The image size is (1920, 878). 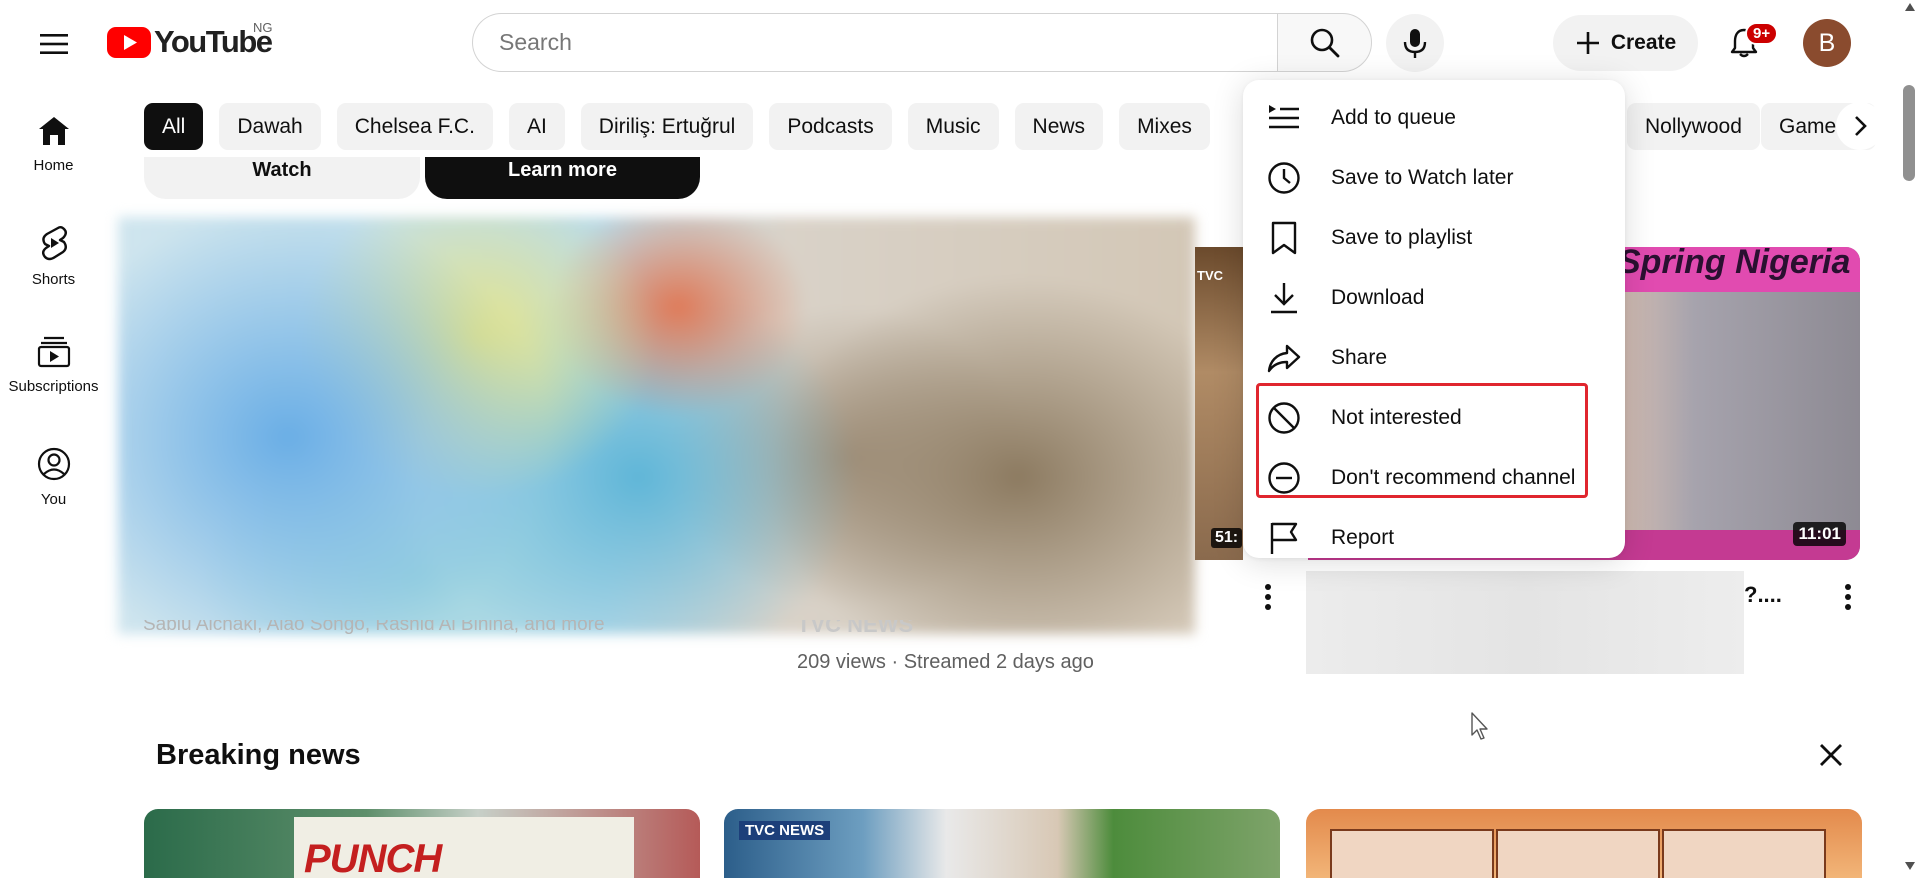 I want to click on mouse-cursor, so click(x=1480, y=726).